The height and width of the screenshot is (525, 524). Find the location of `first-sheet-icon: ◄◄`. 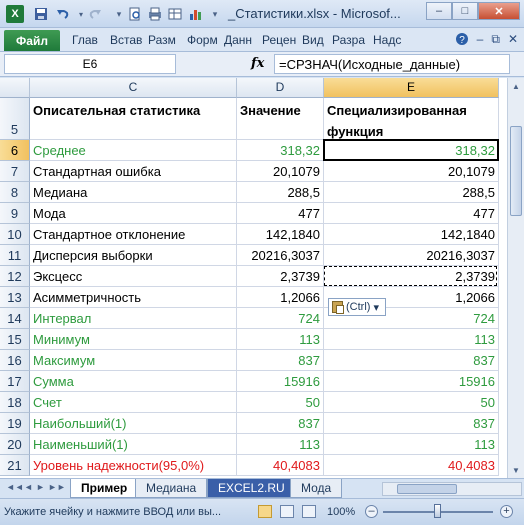

first-sheet-icon: ◄◄ is located at coordinates (15, 487).